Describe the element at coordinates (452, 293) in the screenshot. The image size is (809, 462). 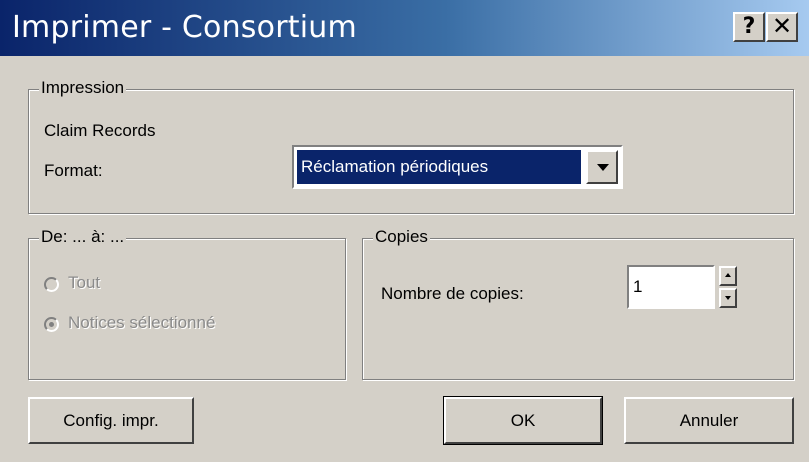
I see `copies-label: Nombre de copies:` at that location.